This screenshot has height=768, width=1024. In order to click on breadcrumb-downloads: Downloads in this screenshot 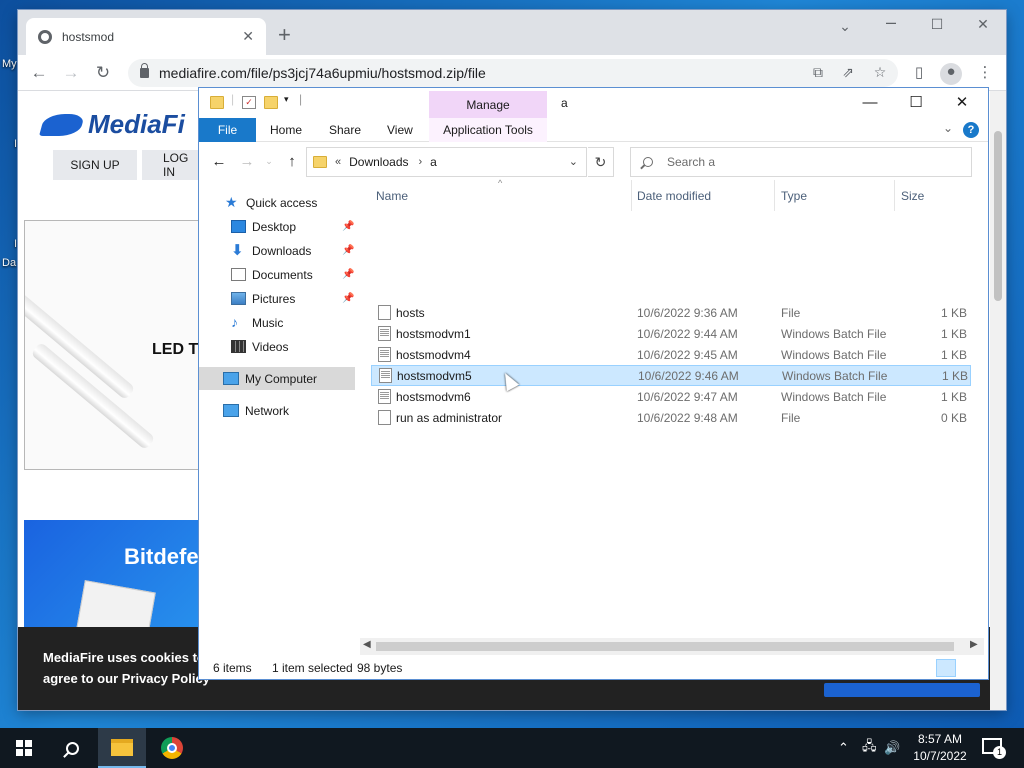, I will do `click(378, 162)`.